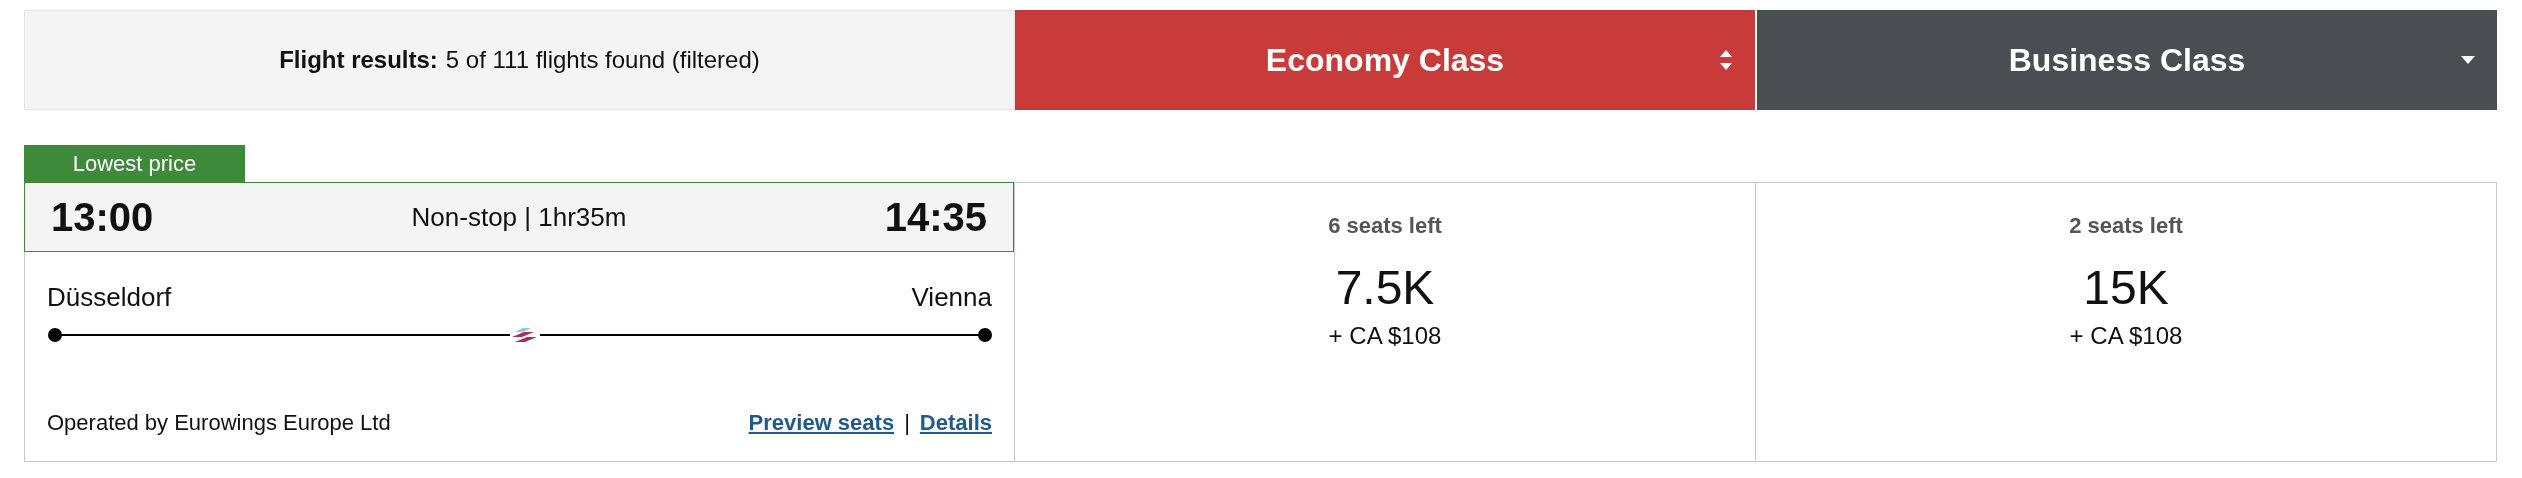 The height and width of the screenshot is (478, 2522). What do you see at coordinates (935, 217) in the screenshot?
I see `arrival-time: 14:35` at bounding box center [935, 217].